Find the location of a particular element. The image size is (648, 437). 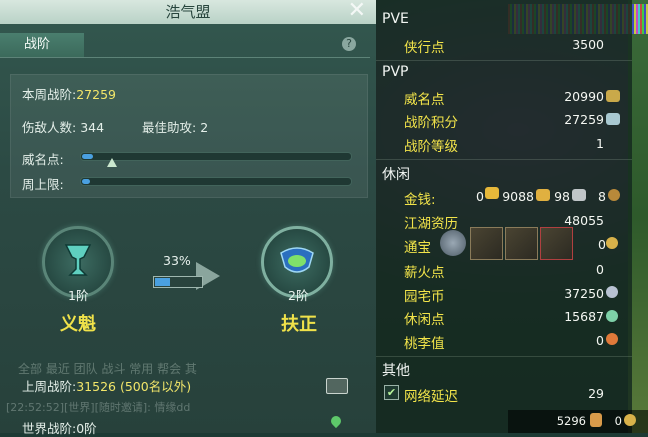

chat-tabs: 全部 最近 团队 战斗 常用 帮会 其 is located at coordinates (107, 369).